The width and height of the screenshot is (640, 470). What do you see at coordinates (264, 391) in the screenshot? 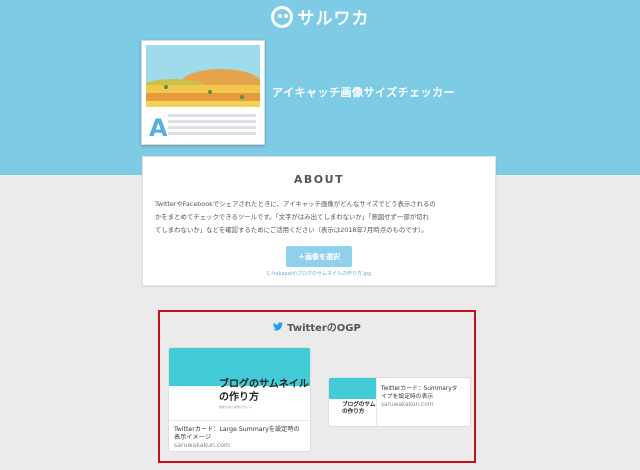
I see `large-card-image-title: ブログのサムネイル の作り方` at bounding box center [264, 391].